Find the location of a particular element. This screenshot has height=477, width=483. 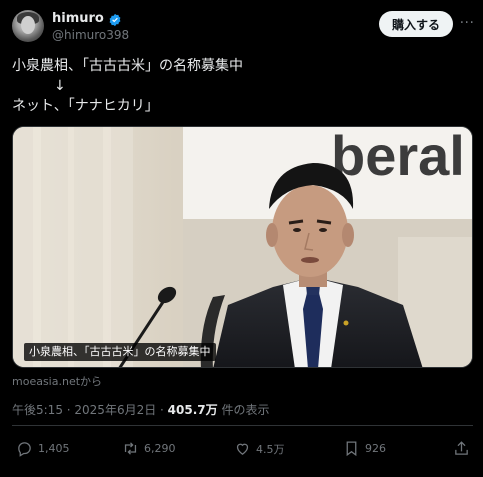

verified-badge-icon is located at coordinates (115, 19).